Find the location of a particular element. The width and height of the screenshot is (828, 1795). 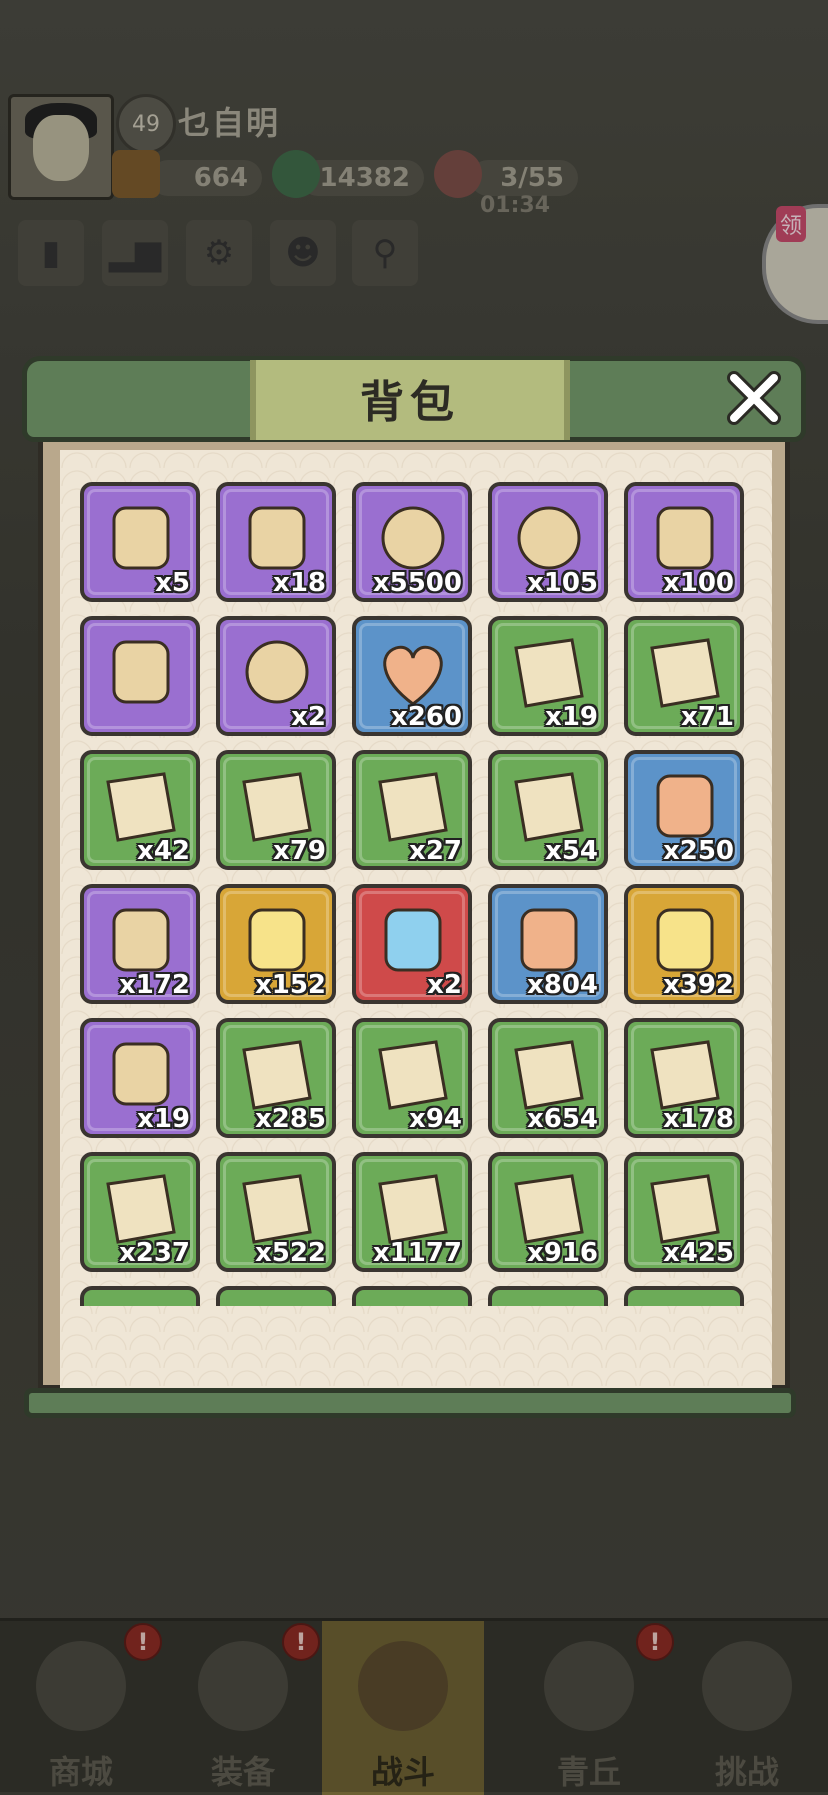

inventory-slot-bow-recipe-scroll: x79 is located at coordinates (276, 810).